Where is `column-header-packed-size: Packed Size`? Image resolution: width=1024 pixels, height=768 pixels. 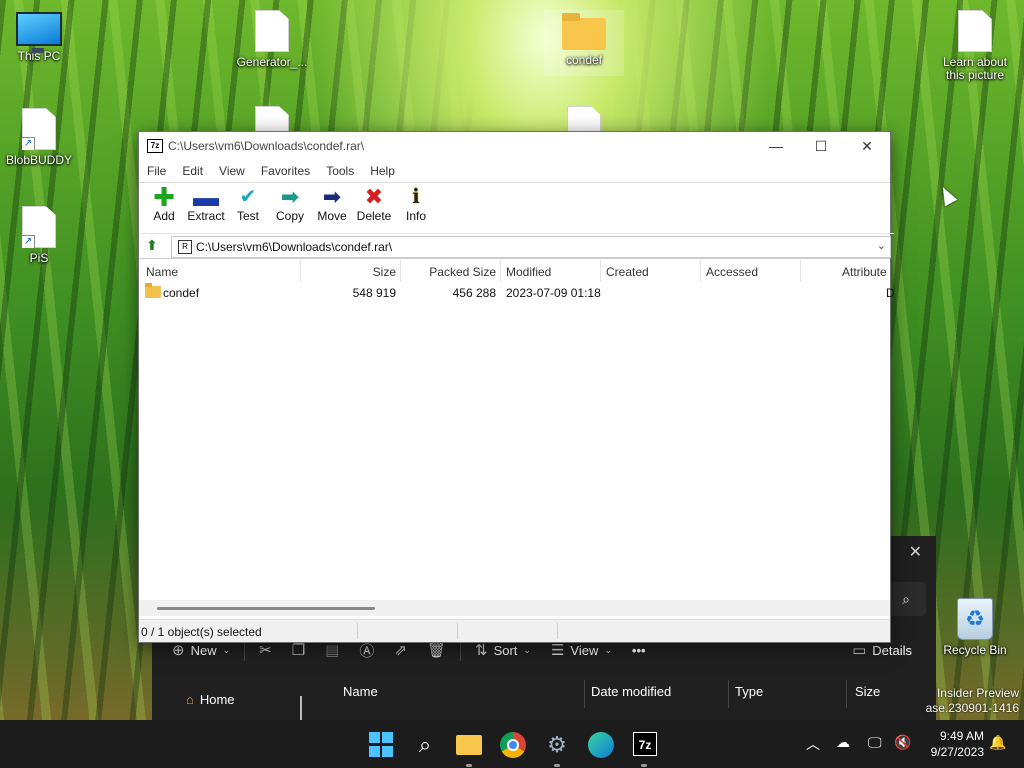
column-header-packed-size: Packed Size is located at coordinates (462, 272).